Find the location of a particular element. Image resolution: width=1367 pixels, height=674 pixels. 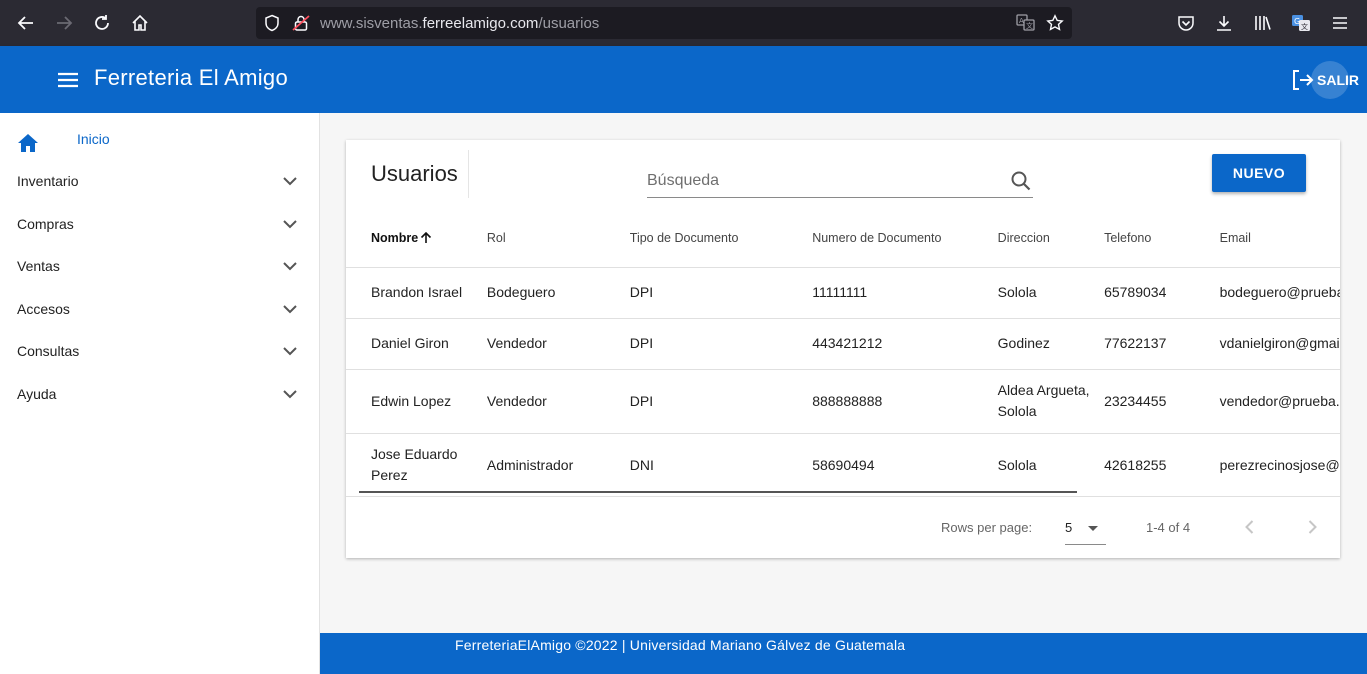

logout-button: SALIR is located at coordinates (1324, 80).